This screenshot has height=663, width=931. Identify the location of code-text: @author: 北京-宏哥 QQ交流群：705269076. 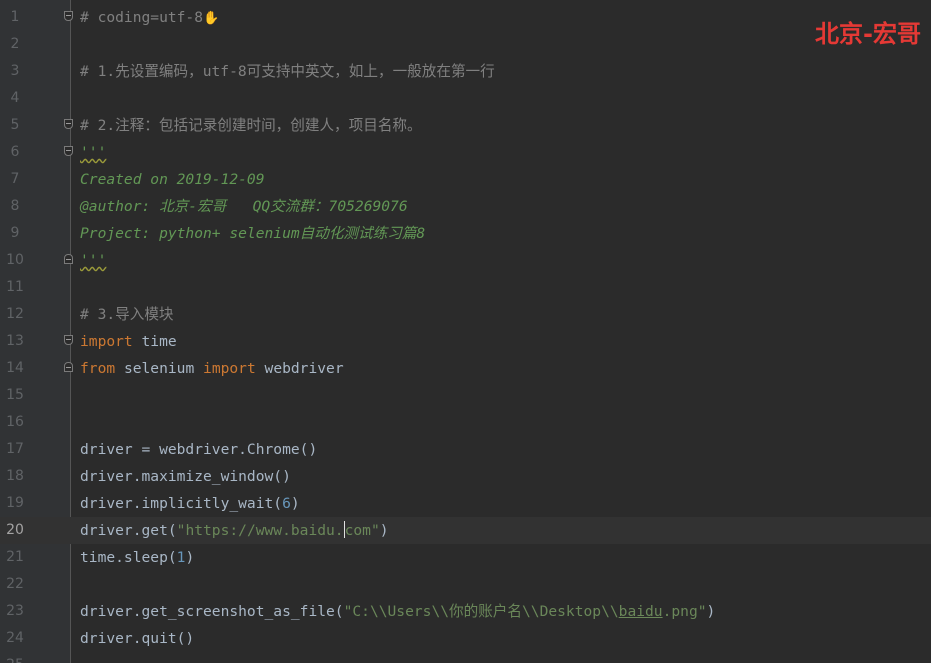
(244, 206).